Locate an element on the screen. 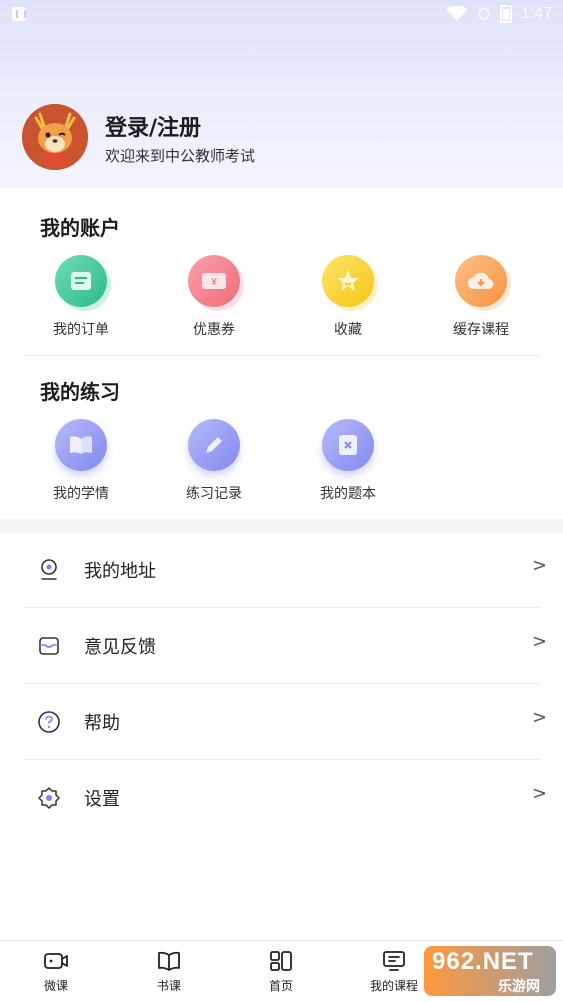  book-icon is located at coordinates (81, 445).